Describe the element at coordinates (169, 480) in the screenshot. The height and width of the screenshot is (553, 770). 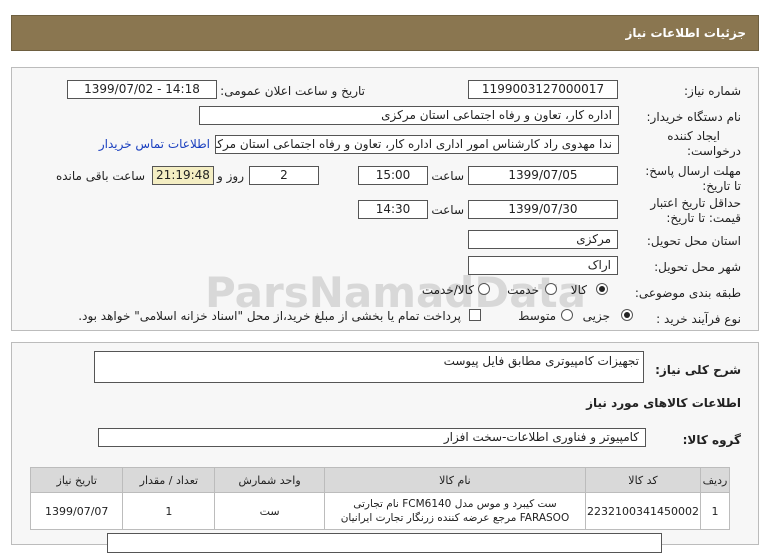
I see `col-quantity: تعداد / مقدار` at that location.